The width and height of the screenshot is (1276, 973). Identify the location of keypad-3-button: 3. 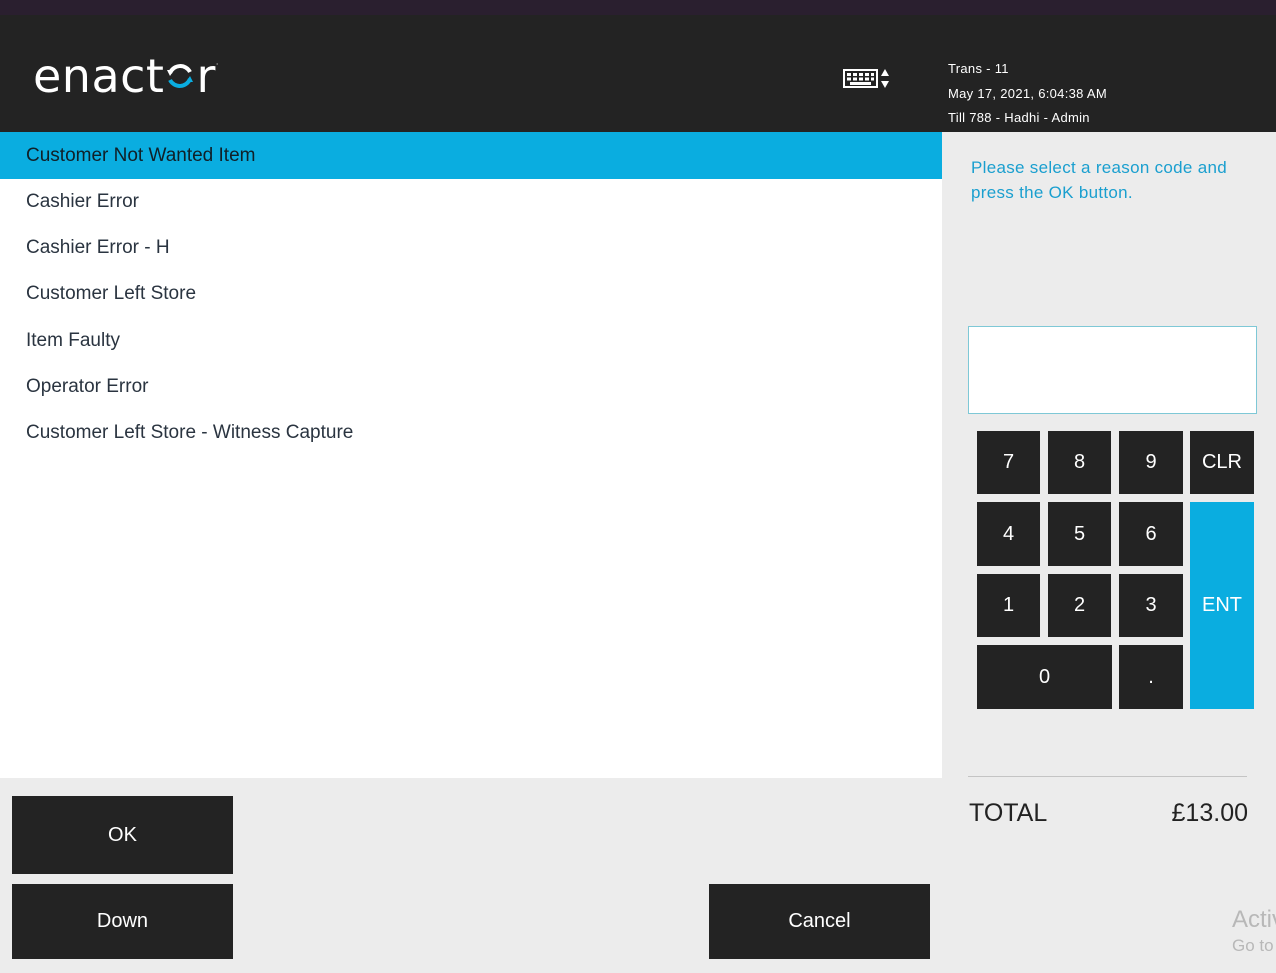
(1151, 605).